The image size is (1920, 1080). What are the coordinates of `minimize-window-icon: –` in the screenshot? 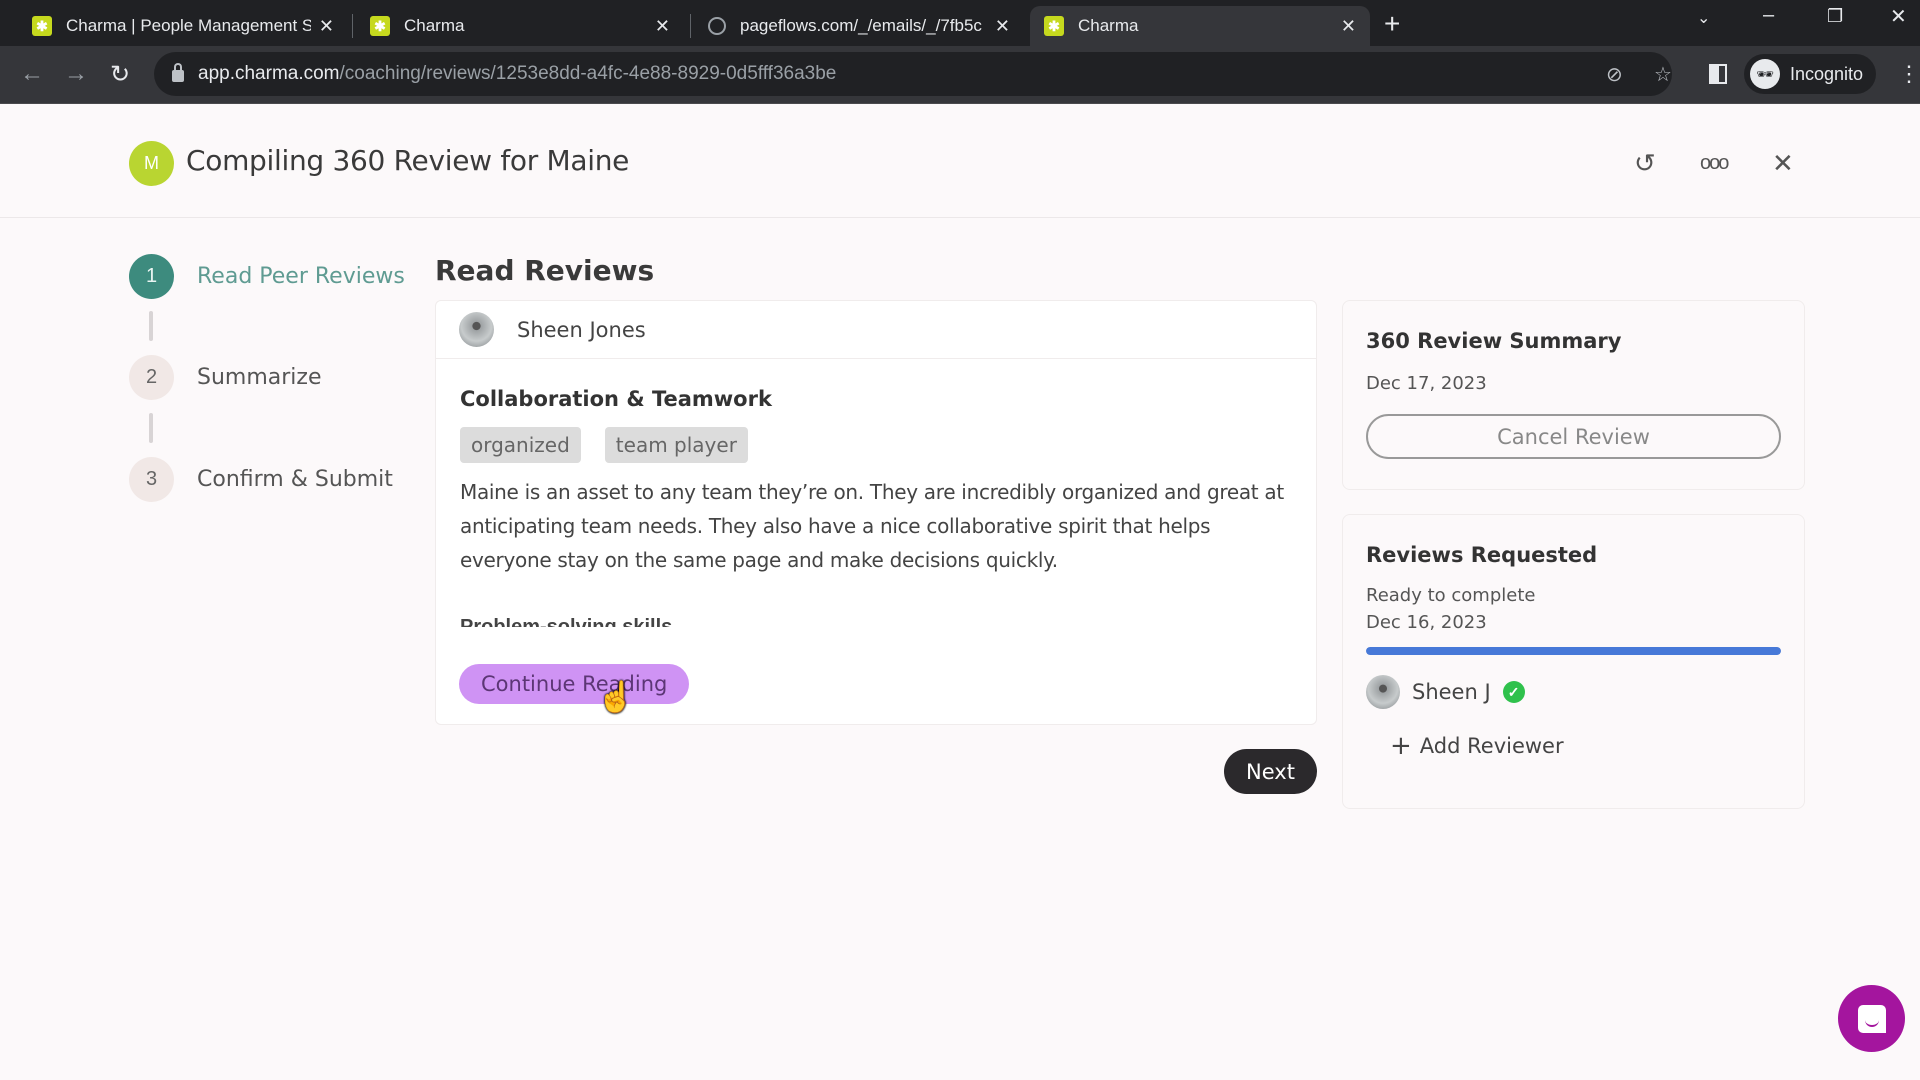 It's located at (1768, 15).